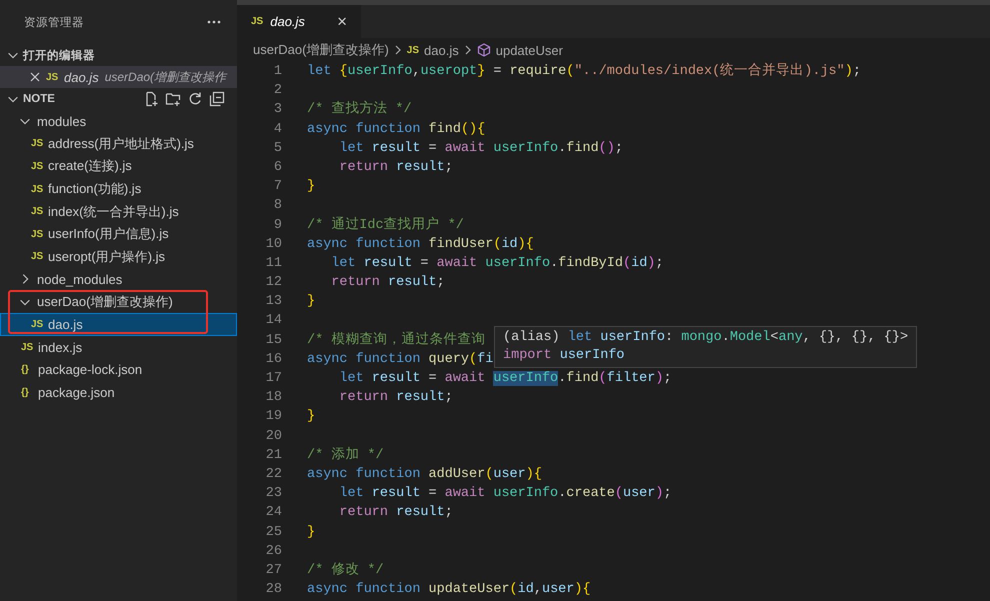 This screenshot has width=990, height=601. I want to click on line-number: 16, so click(273, 359).